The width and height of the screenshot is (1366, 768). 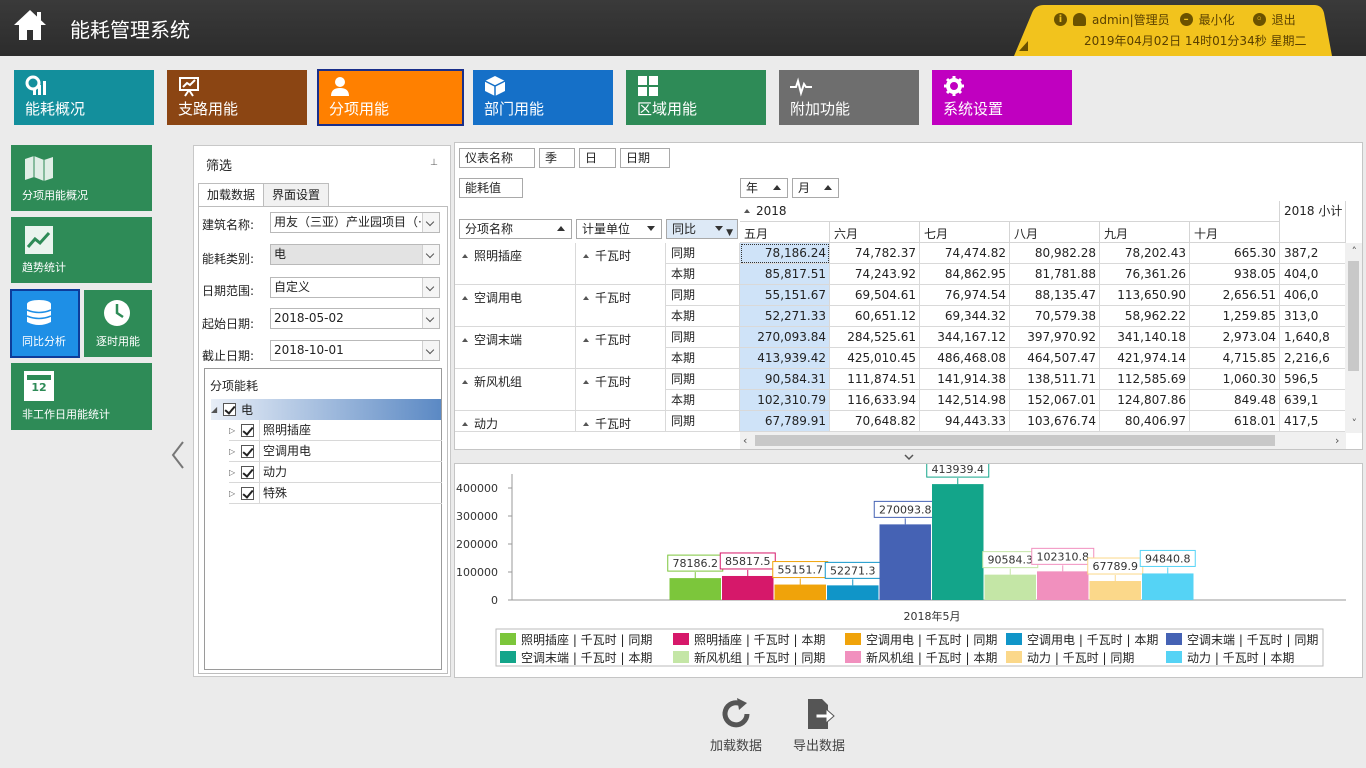 What do you see at coordinates (1337, 440) in the screenshot?
I see `scroll-right-icon: ›` at bounding box center [1337, 440].